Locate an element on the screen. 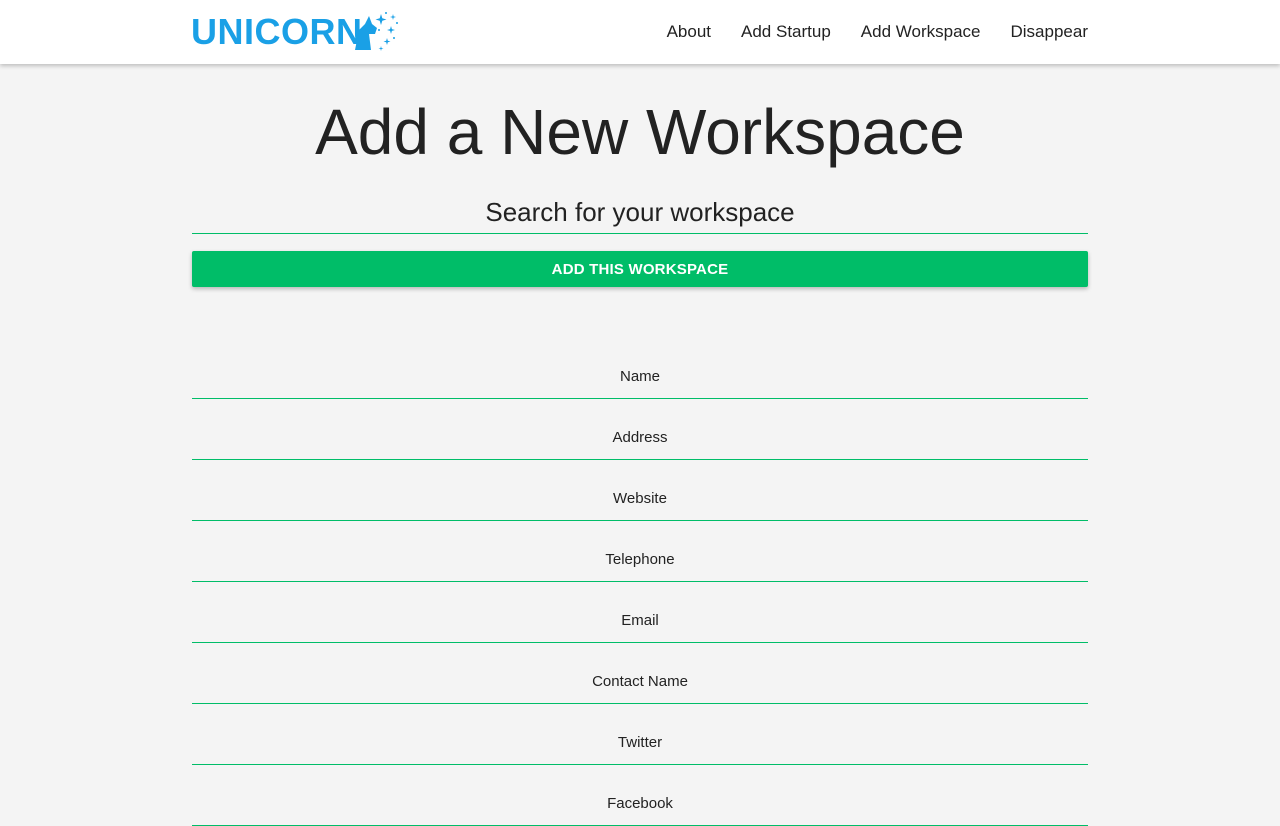 This screenshot has width=1280, height=826. nav-disappear: Disappear is located at coordinates (1050, 32).